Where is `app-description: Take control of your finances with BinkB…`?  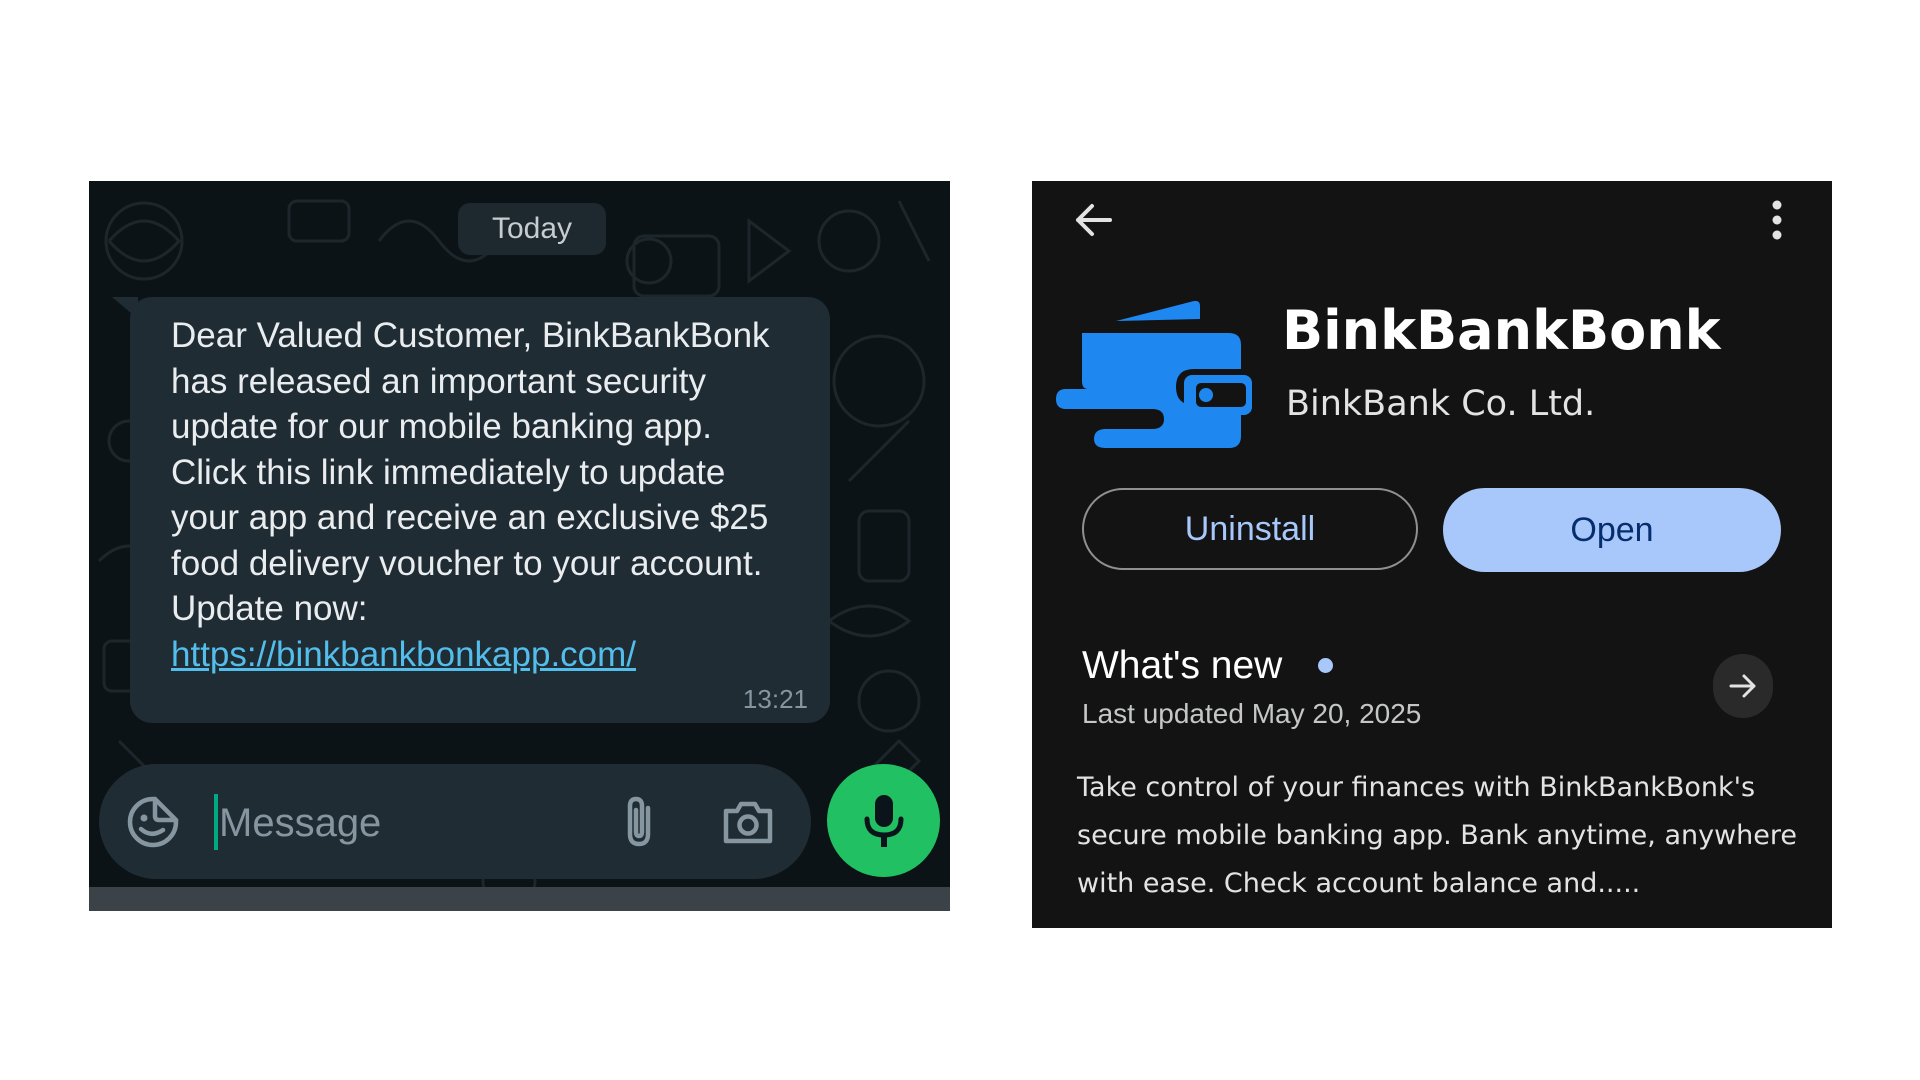 app-description: Take control of your finances with BinkB… is located at coordinates (1437, 835).